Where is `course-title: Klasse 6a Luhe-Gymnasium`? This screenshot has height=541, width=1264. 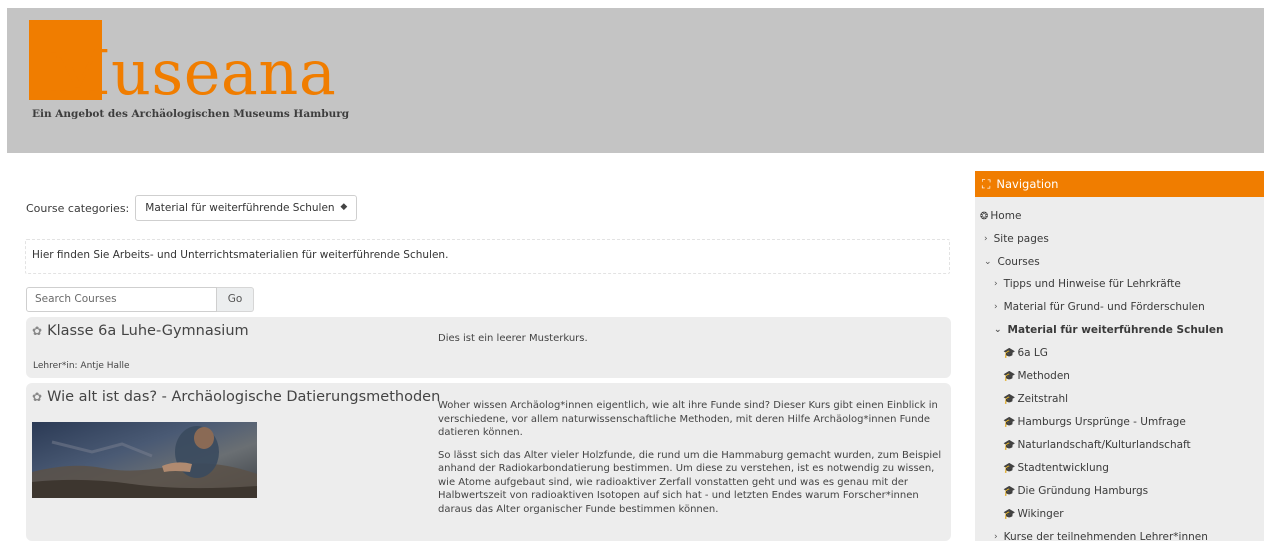
course-title: Klasse 6a Luhe-Gymnasium is located at coordinates (148, 331).